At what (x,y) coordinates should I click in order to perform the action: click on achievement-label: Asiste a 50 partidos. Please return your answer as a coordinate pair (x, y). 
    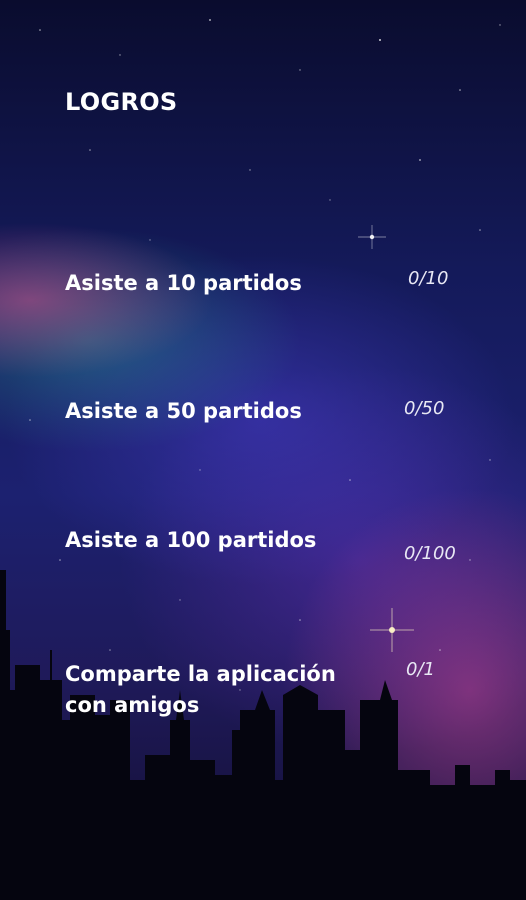
    Looking at the image, I should click on (183, 411).